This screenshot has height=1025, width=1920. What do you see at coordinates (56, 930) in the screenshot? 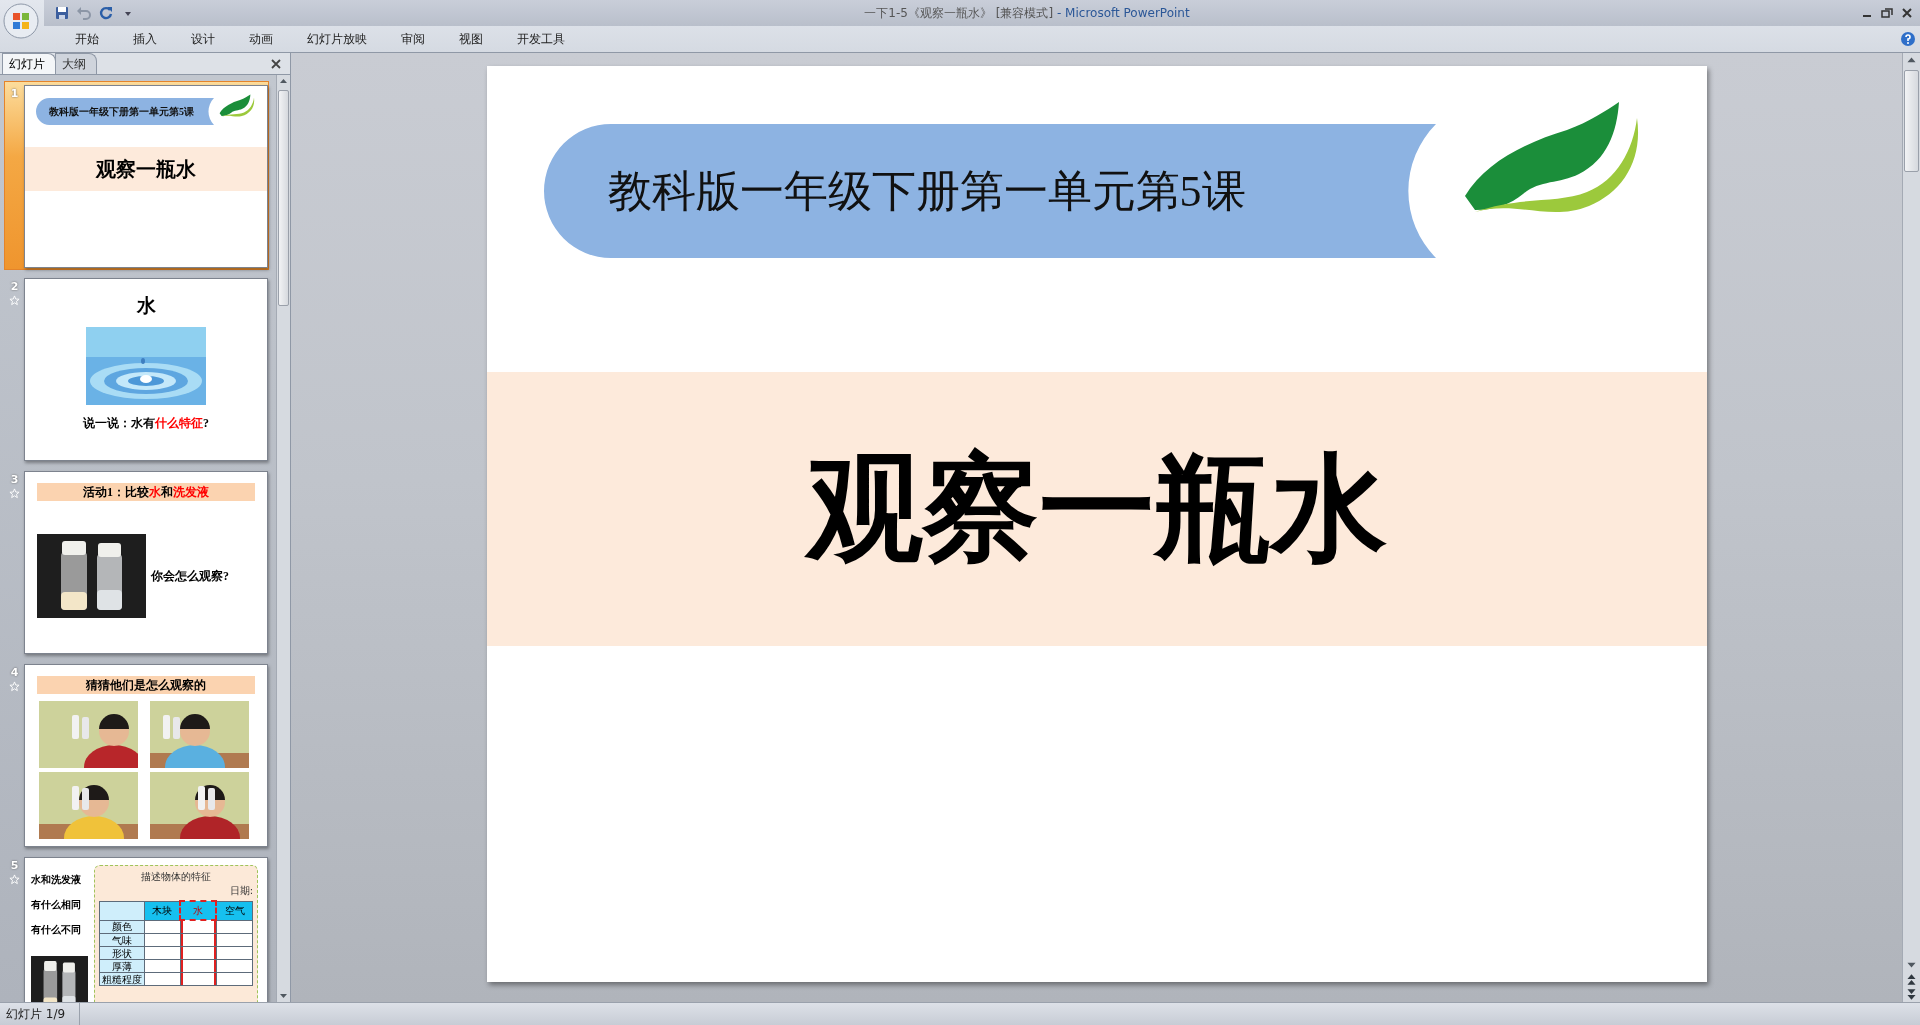
I see `question-text: 有什么不同` at bounding box center [56, 930].